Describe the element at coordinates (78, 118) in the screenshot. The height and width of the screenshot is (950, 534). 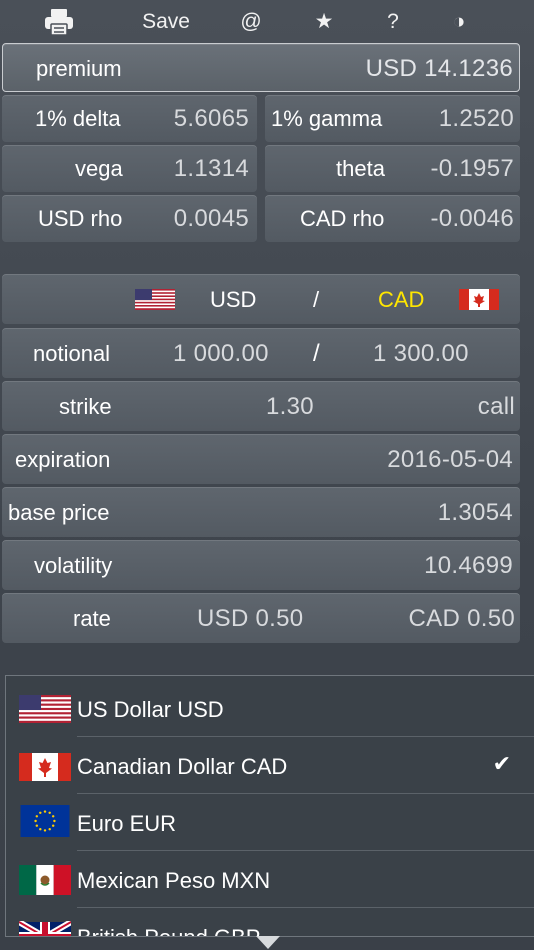
I see `delta-label: 1% delta` at that location.